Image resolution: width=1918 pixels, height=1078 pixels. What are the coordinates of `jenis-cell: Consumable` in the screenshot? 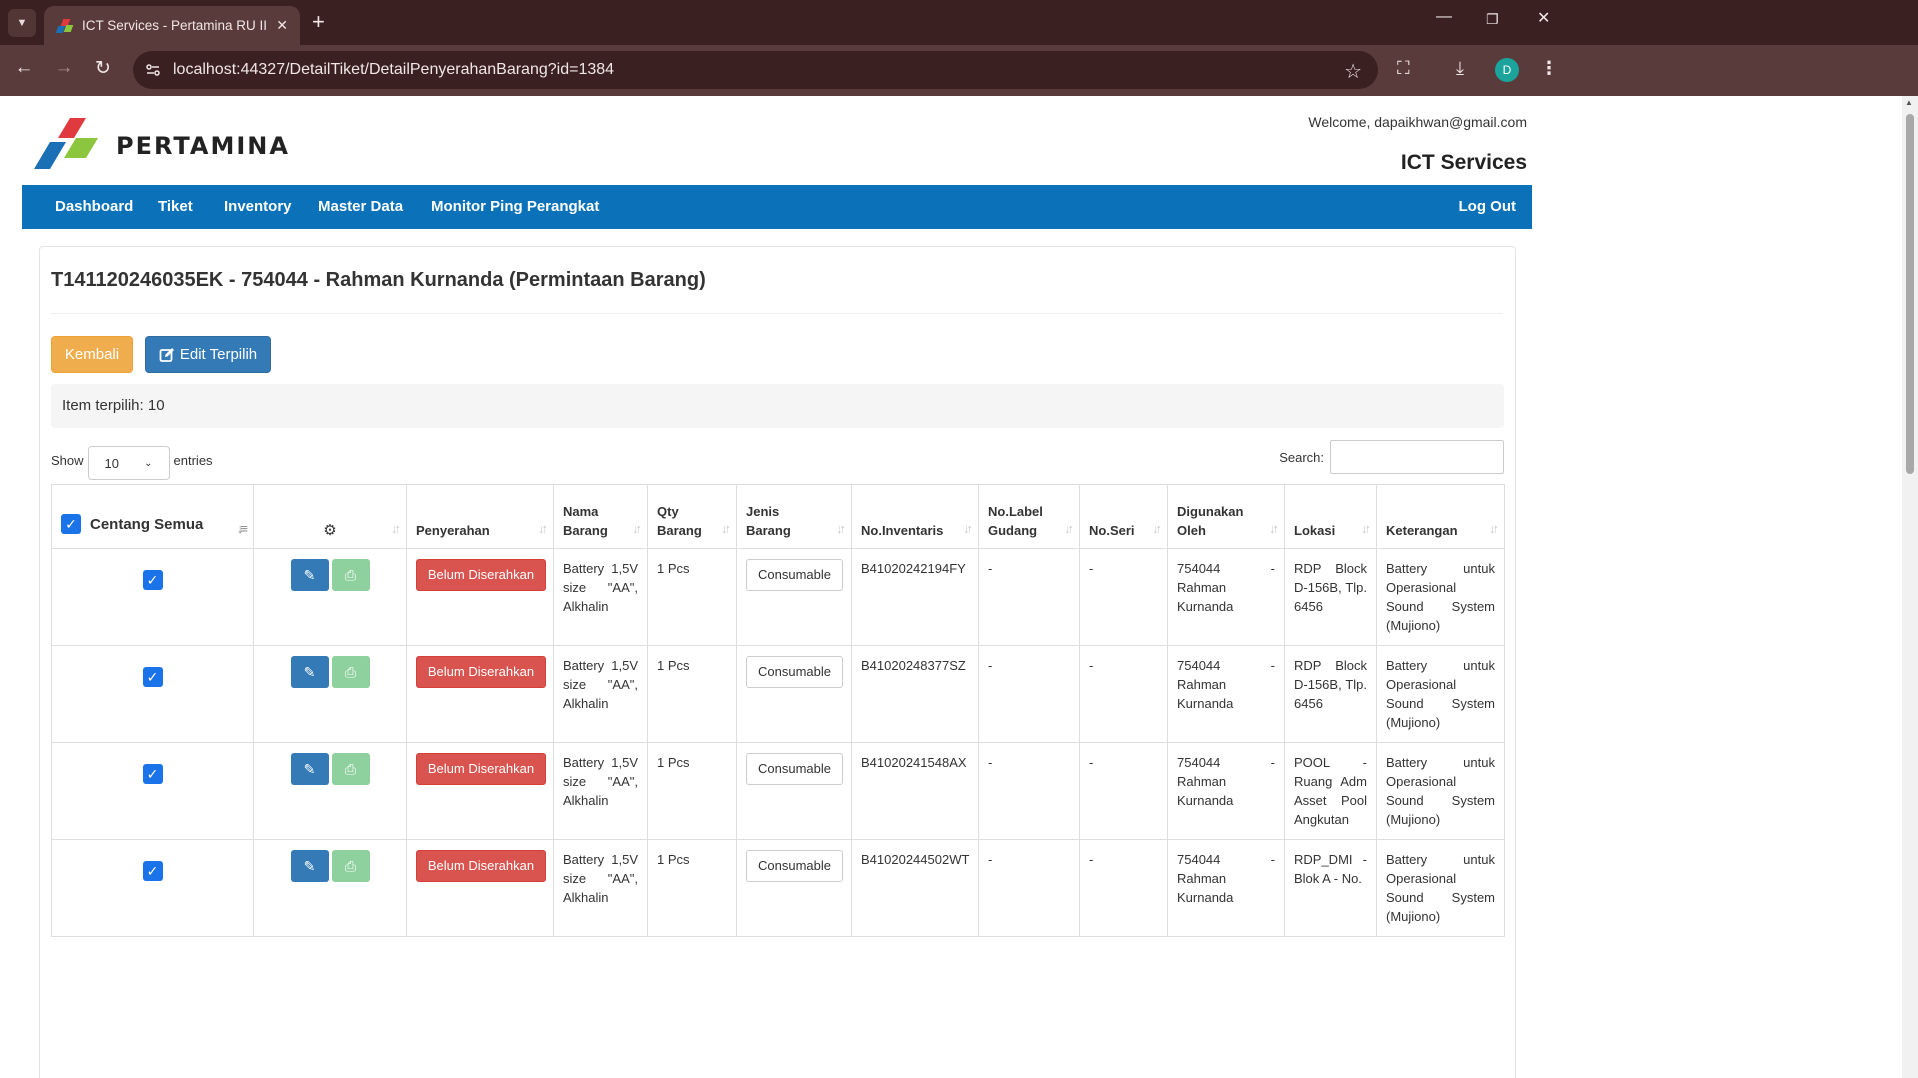 It's located at (794, 694).